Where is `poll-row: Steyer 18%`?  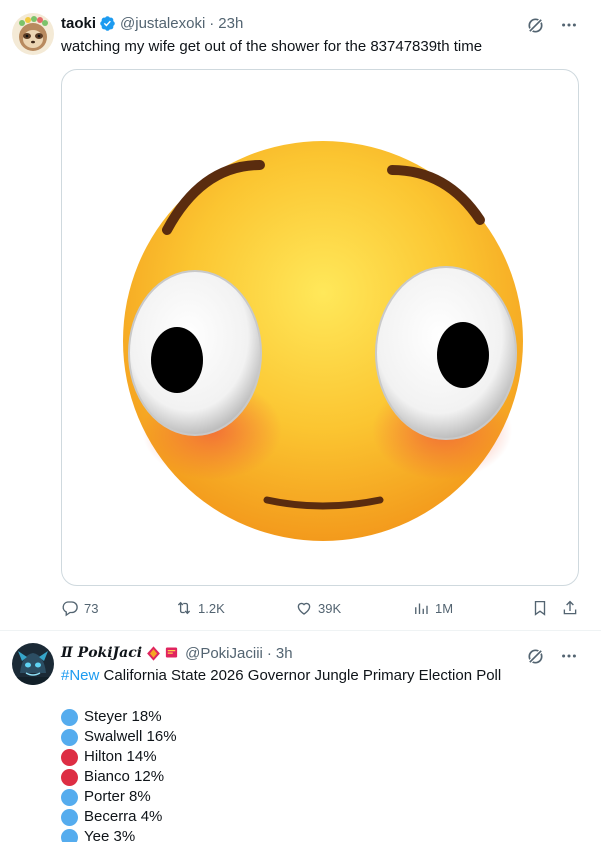 poll-row: Steyer 18% is located at coordinates (119, 717).